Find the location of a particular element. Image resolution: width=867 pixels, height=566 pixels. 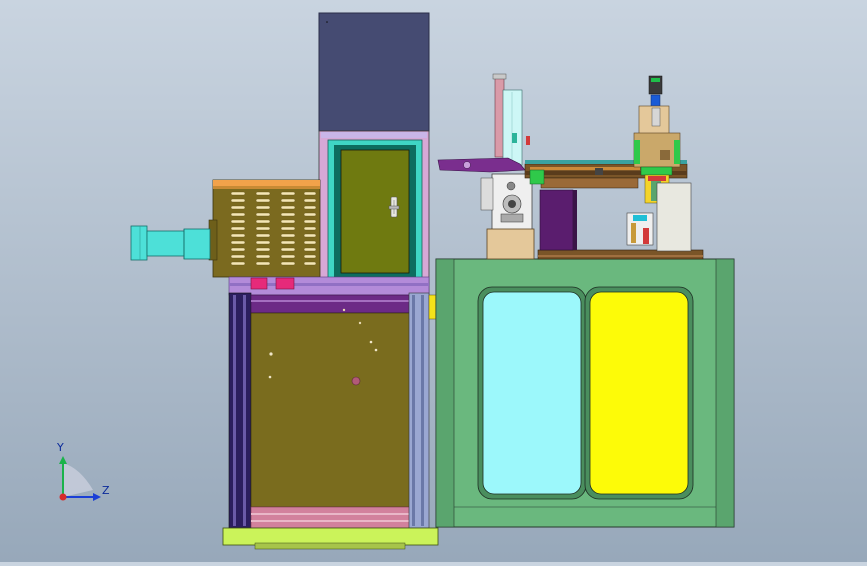

yellow-window is located at coordinates (639, 393).